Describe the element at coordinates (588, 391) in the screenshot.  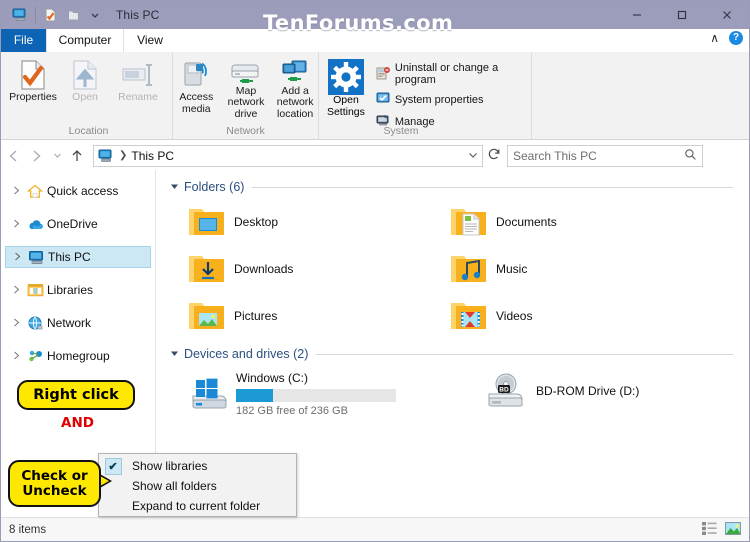
I see `drive-label: BD-ROM Drive (D:)` at that location.